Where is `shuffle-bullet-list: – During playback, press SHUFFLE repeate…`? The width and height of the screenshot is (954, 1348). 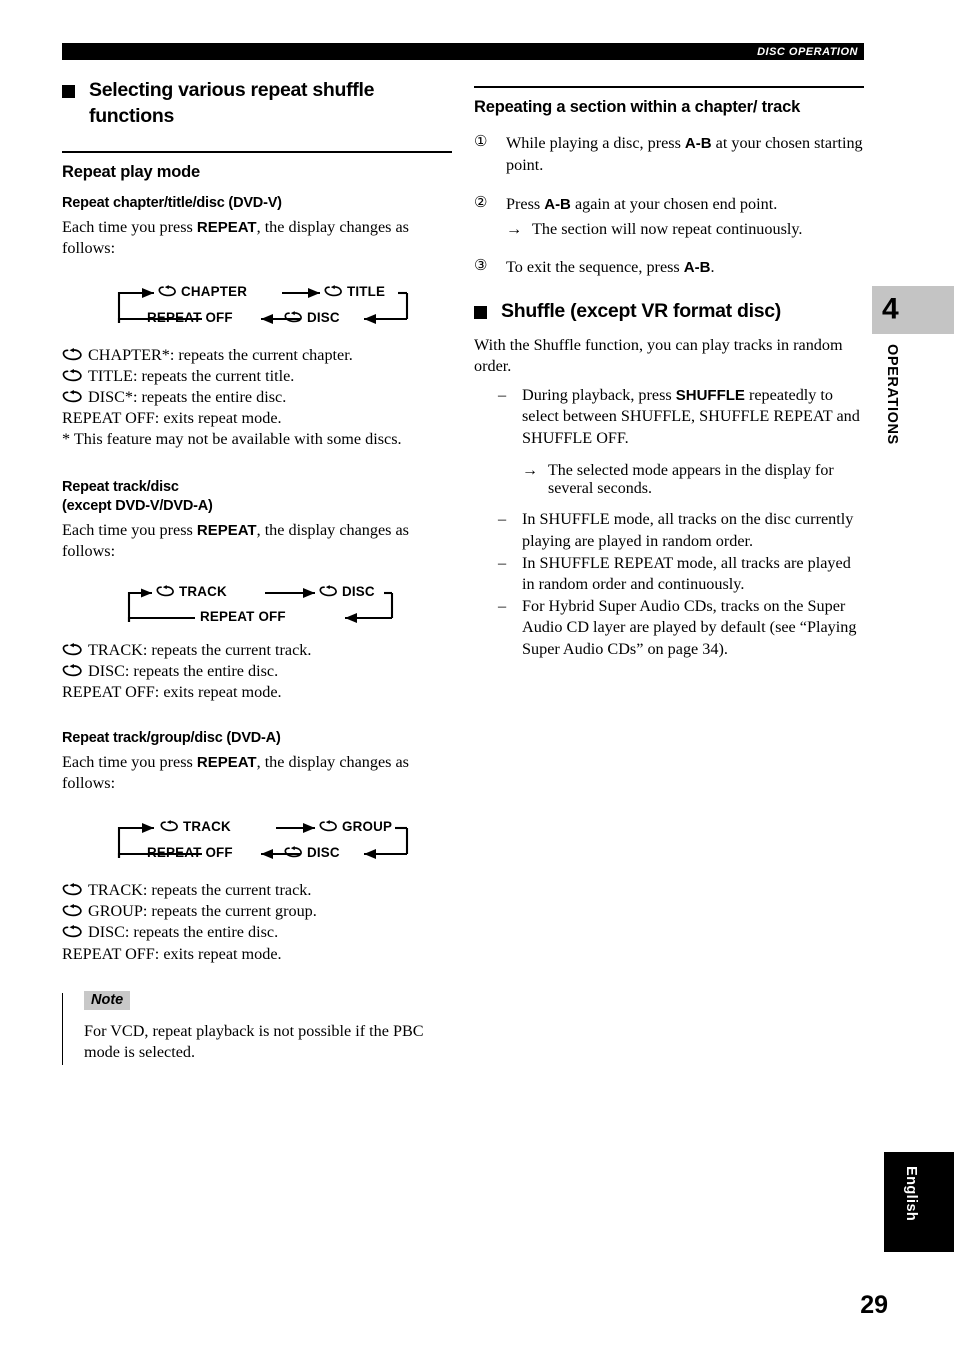
shuffle-bullet-list: – During playback, press SHUFFLE repeate… is located at coordinates (669, 522).